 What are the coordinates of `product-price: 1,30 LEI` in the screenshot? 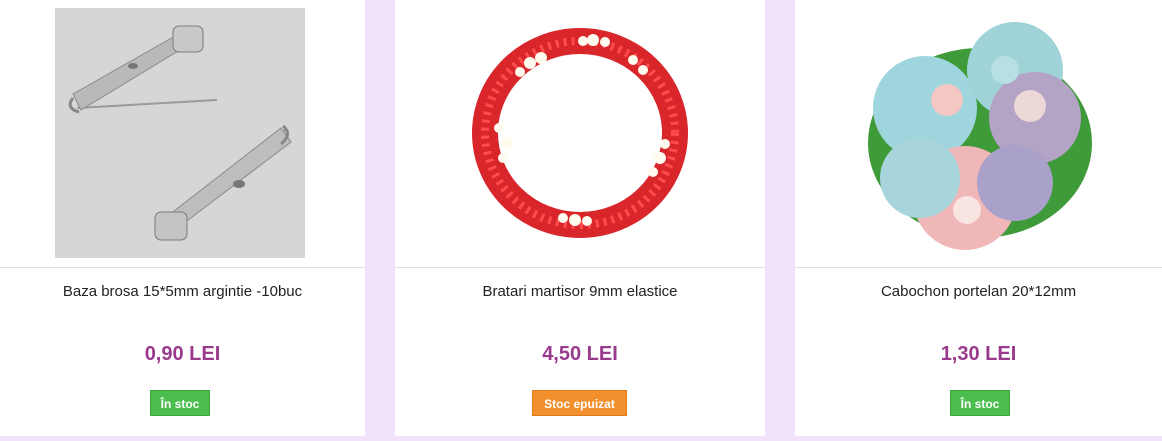 It's located at (978, 354).